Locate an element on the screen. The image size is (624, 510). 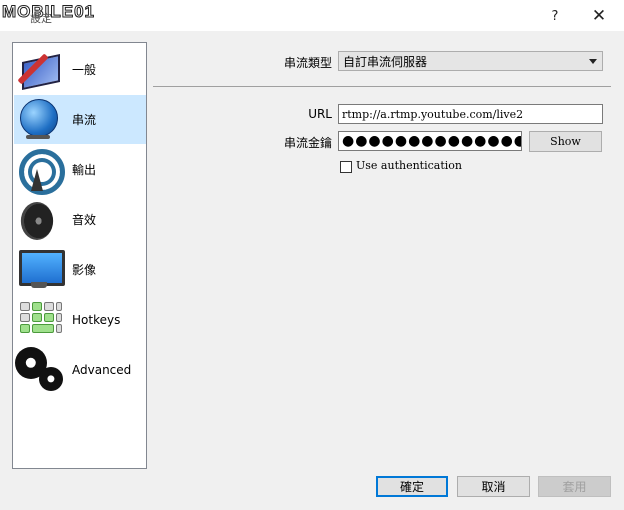
broadcast-antenna-icon is located at coordinates (39, 170).